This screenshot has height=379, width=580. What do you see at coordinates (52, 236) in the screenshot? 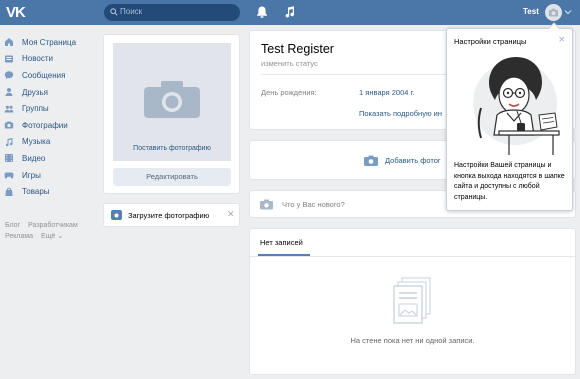
I see `footer-link-more: Ещё ⌄` at bounding box center [52, 236].